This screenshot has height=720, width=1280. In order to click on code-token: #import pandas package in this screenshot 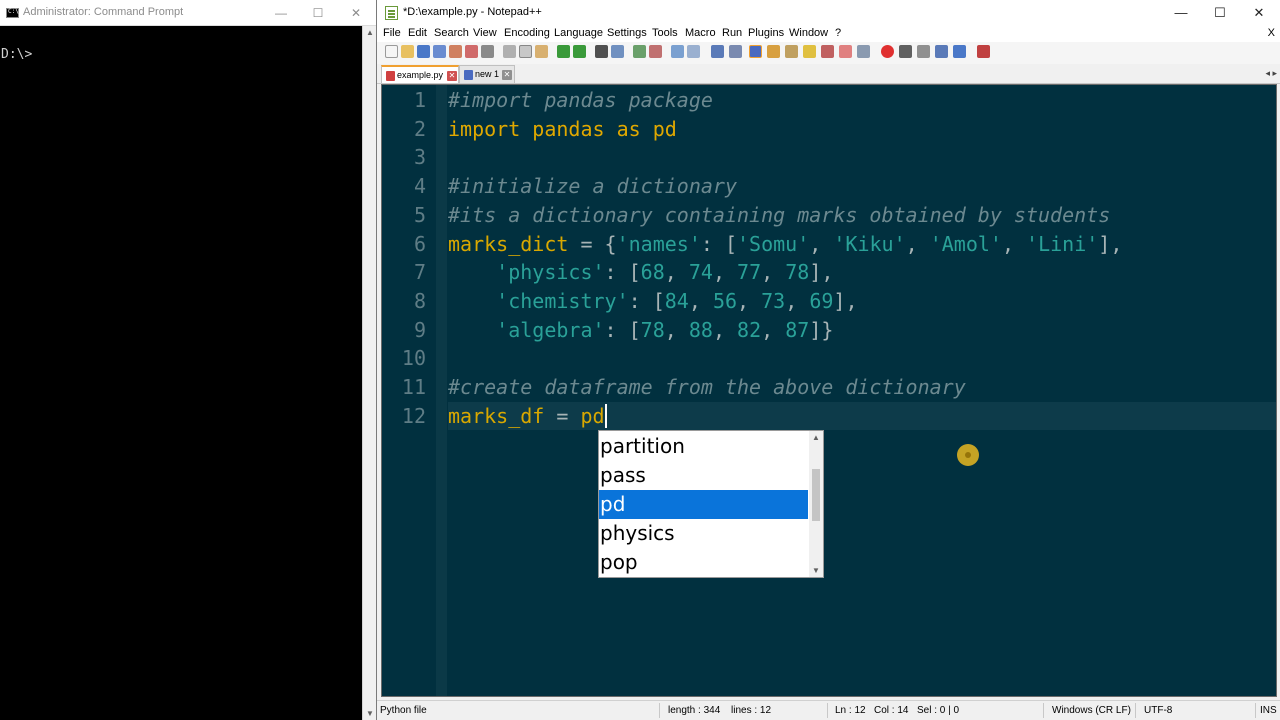, I will do `click(580, 100)`.